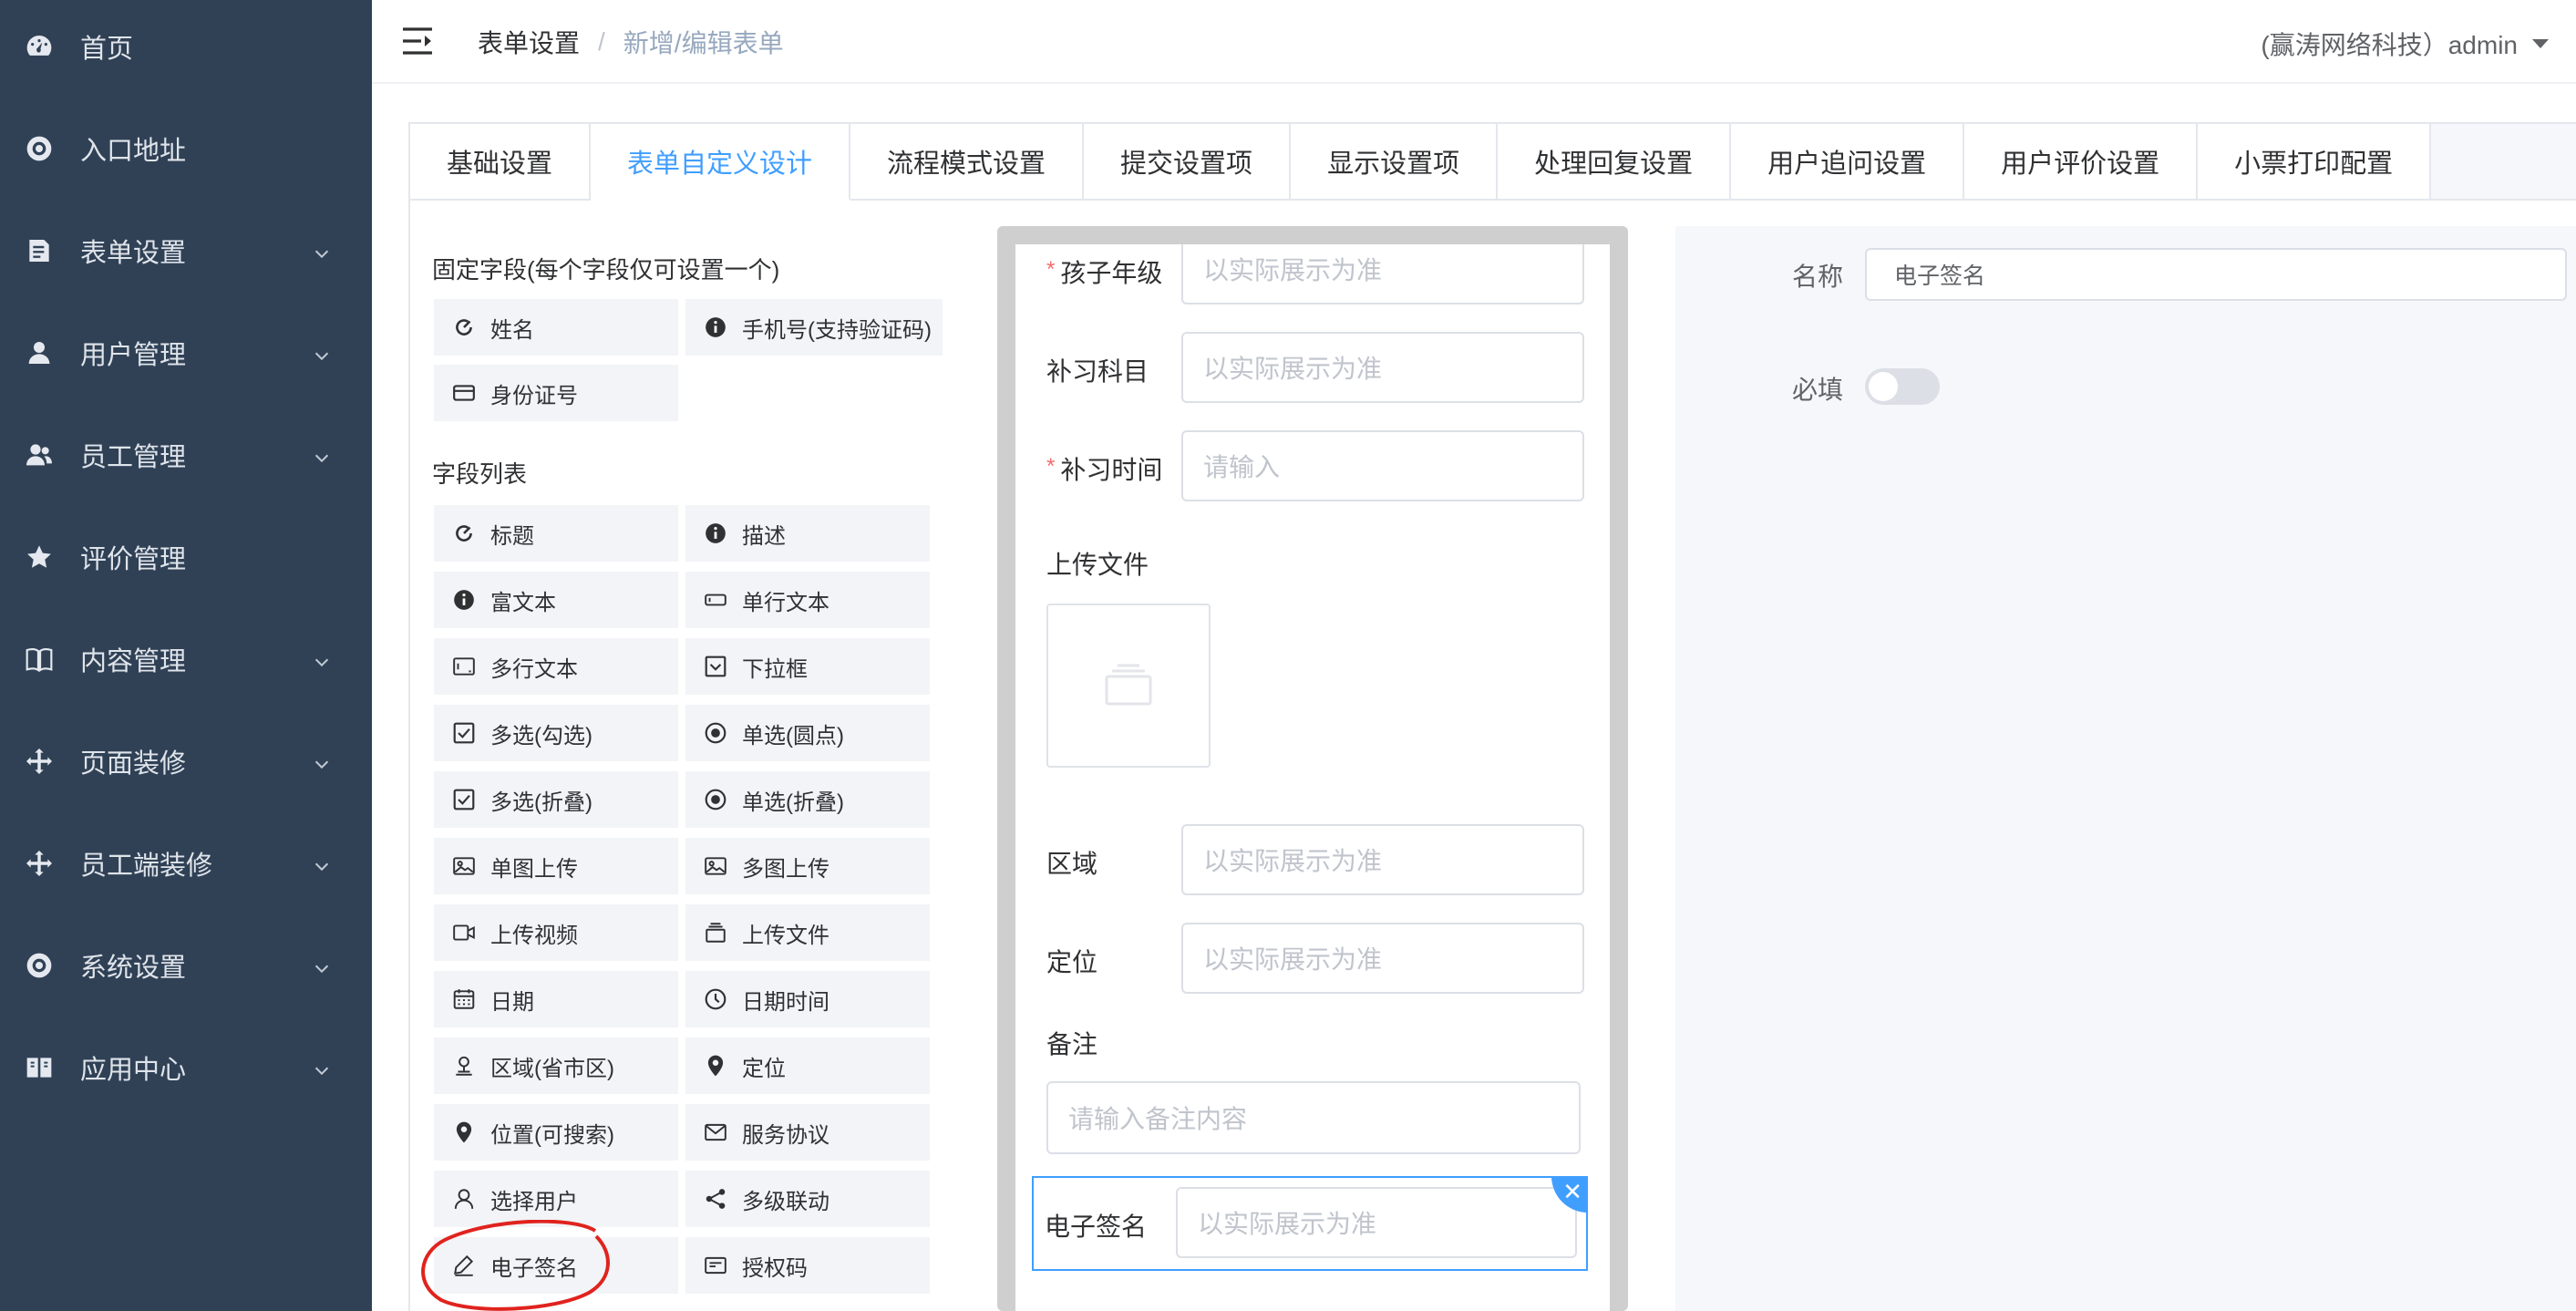  I want to click on tab-display-settings: 显示设置项, so click(1395, 161).